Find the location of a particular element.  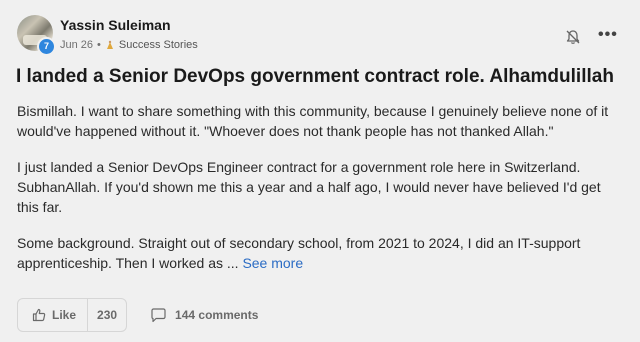

author-avatar: 7 is located at coordinates (36, 35).